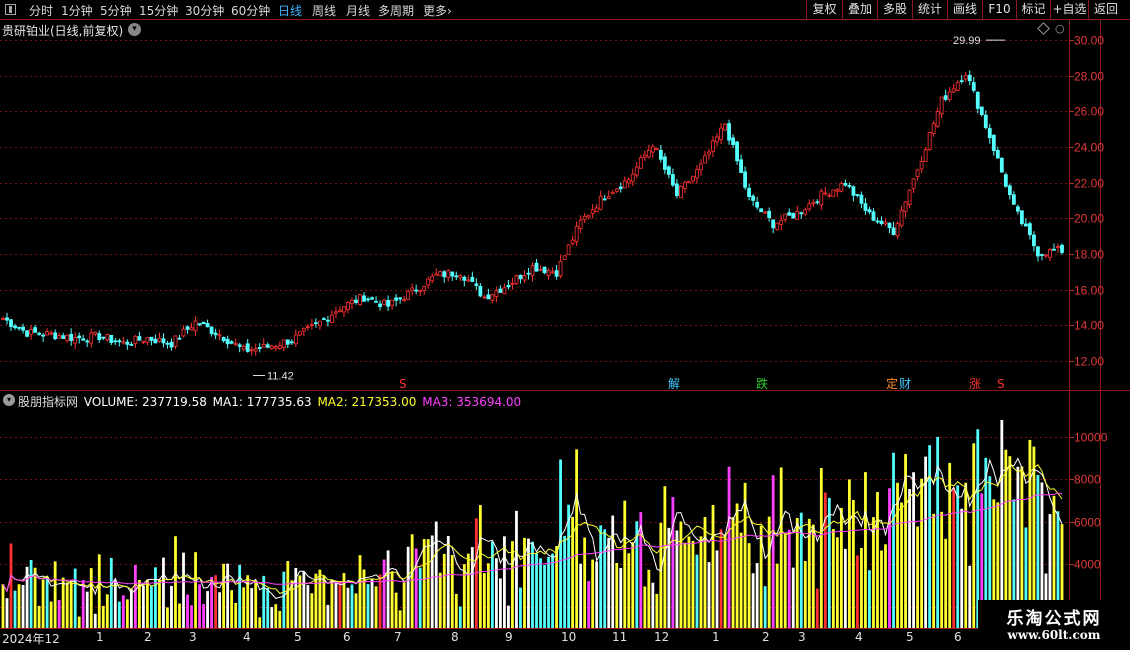  I want to click on price-tick-label: 26.00, so click(1089, 112).